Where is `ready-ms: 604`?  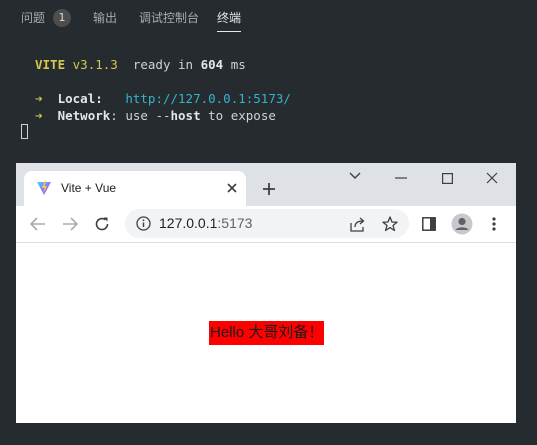 ready-ms: 604 is located at coordinates (212, 64).